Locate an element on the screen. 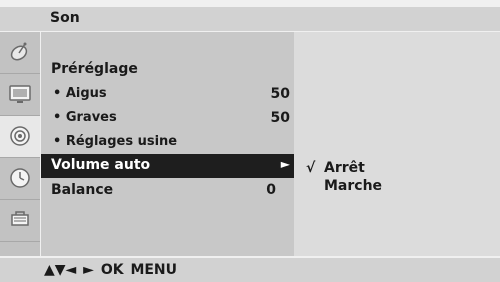 This screenshot has width=500, height=282. menu-item-label: • Aigus is located at coordinates (80, 93).